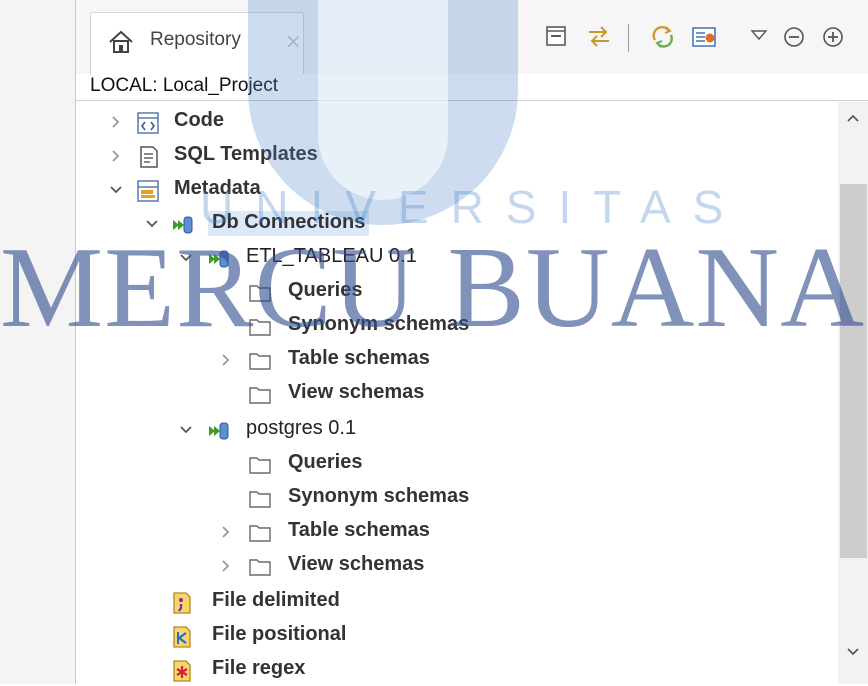 The width and height of the screenshot is (868, 686). I want to click on tree-label: Metadata, so click(217, 188).